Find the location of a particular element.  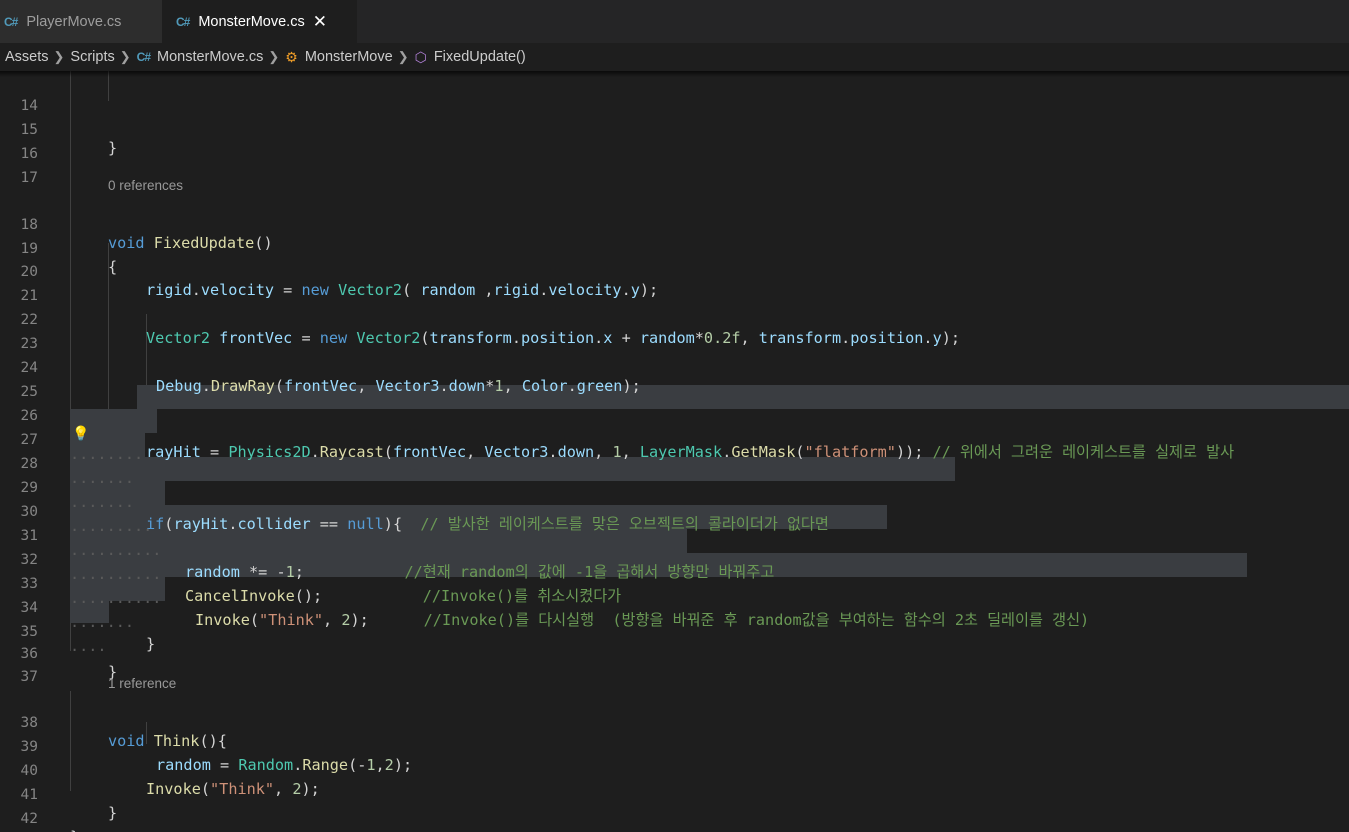

breadcrumb-item-scripts: Scripts is located at coordinates (92, 57).